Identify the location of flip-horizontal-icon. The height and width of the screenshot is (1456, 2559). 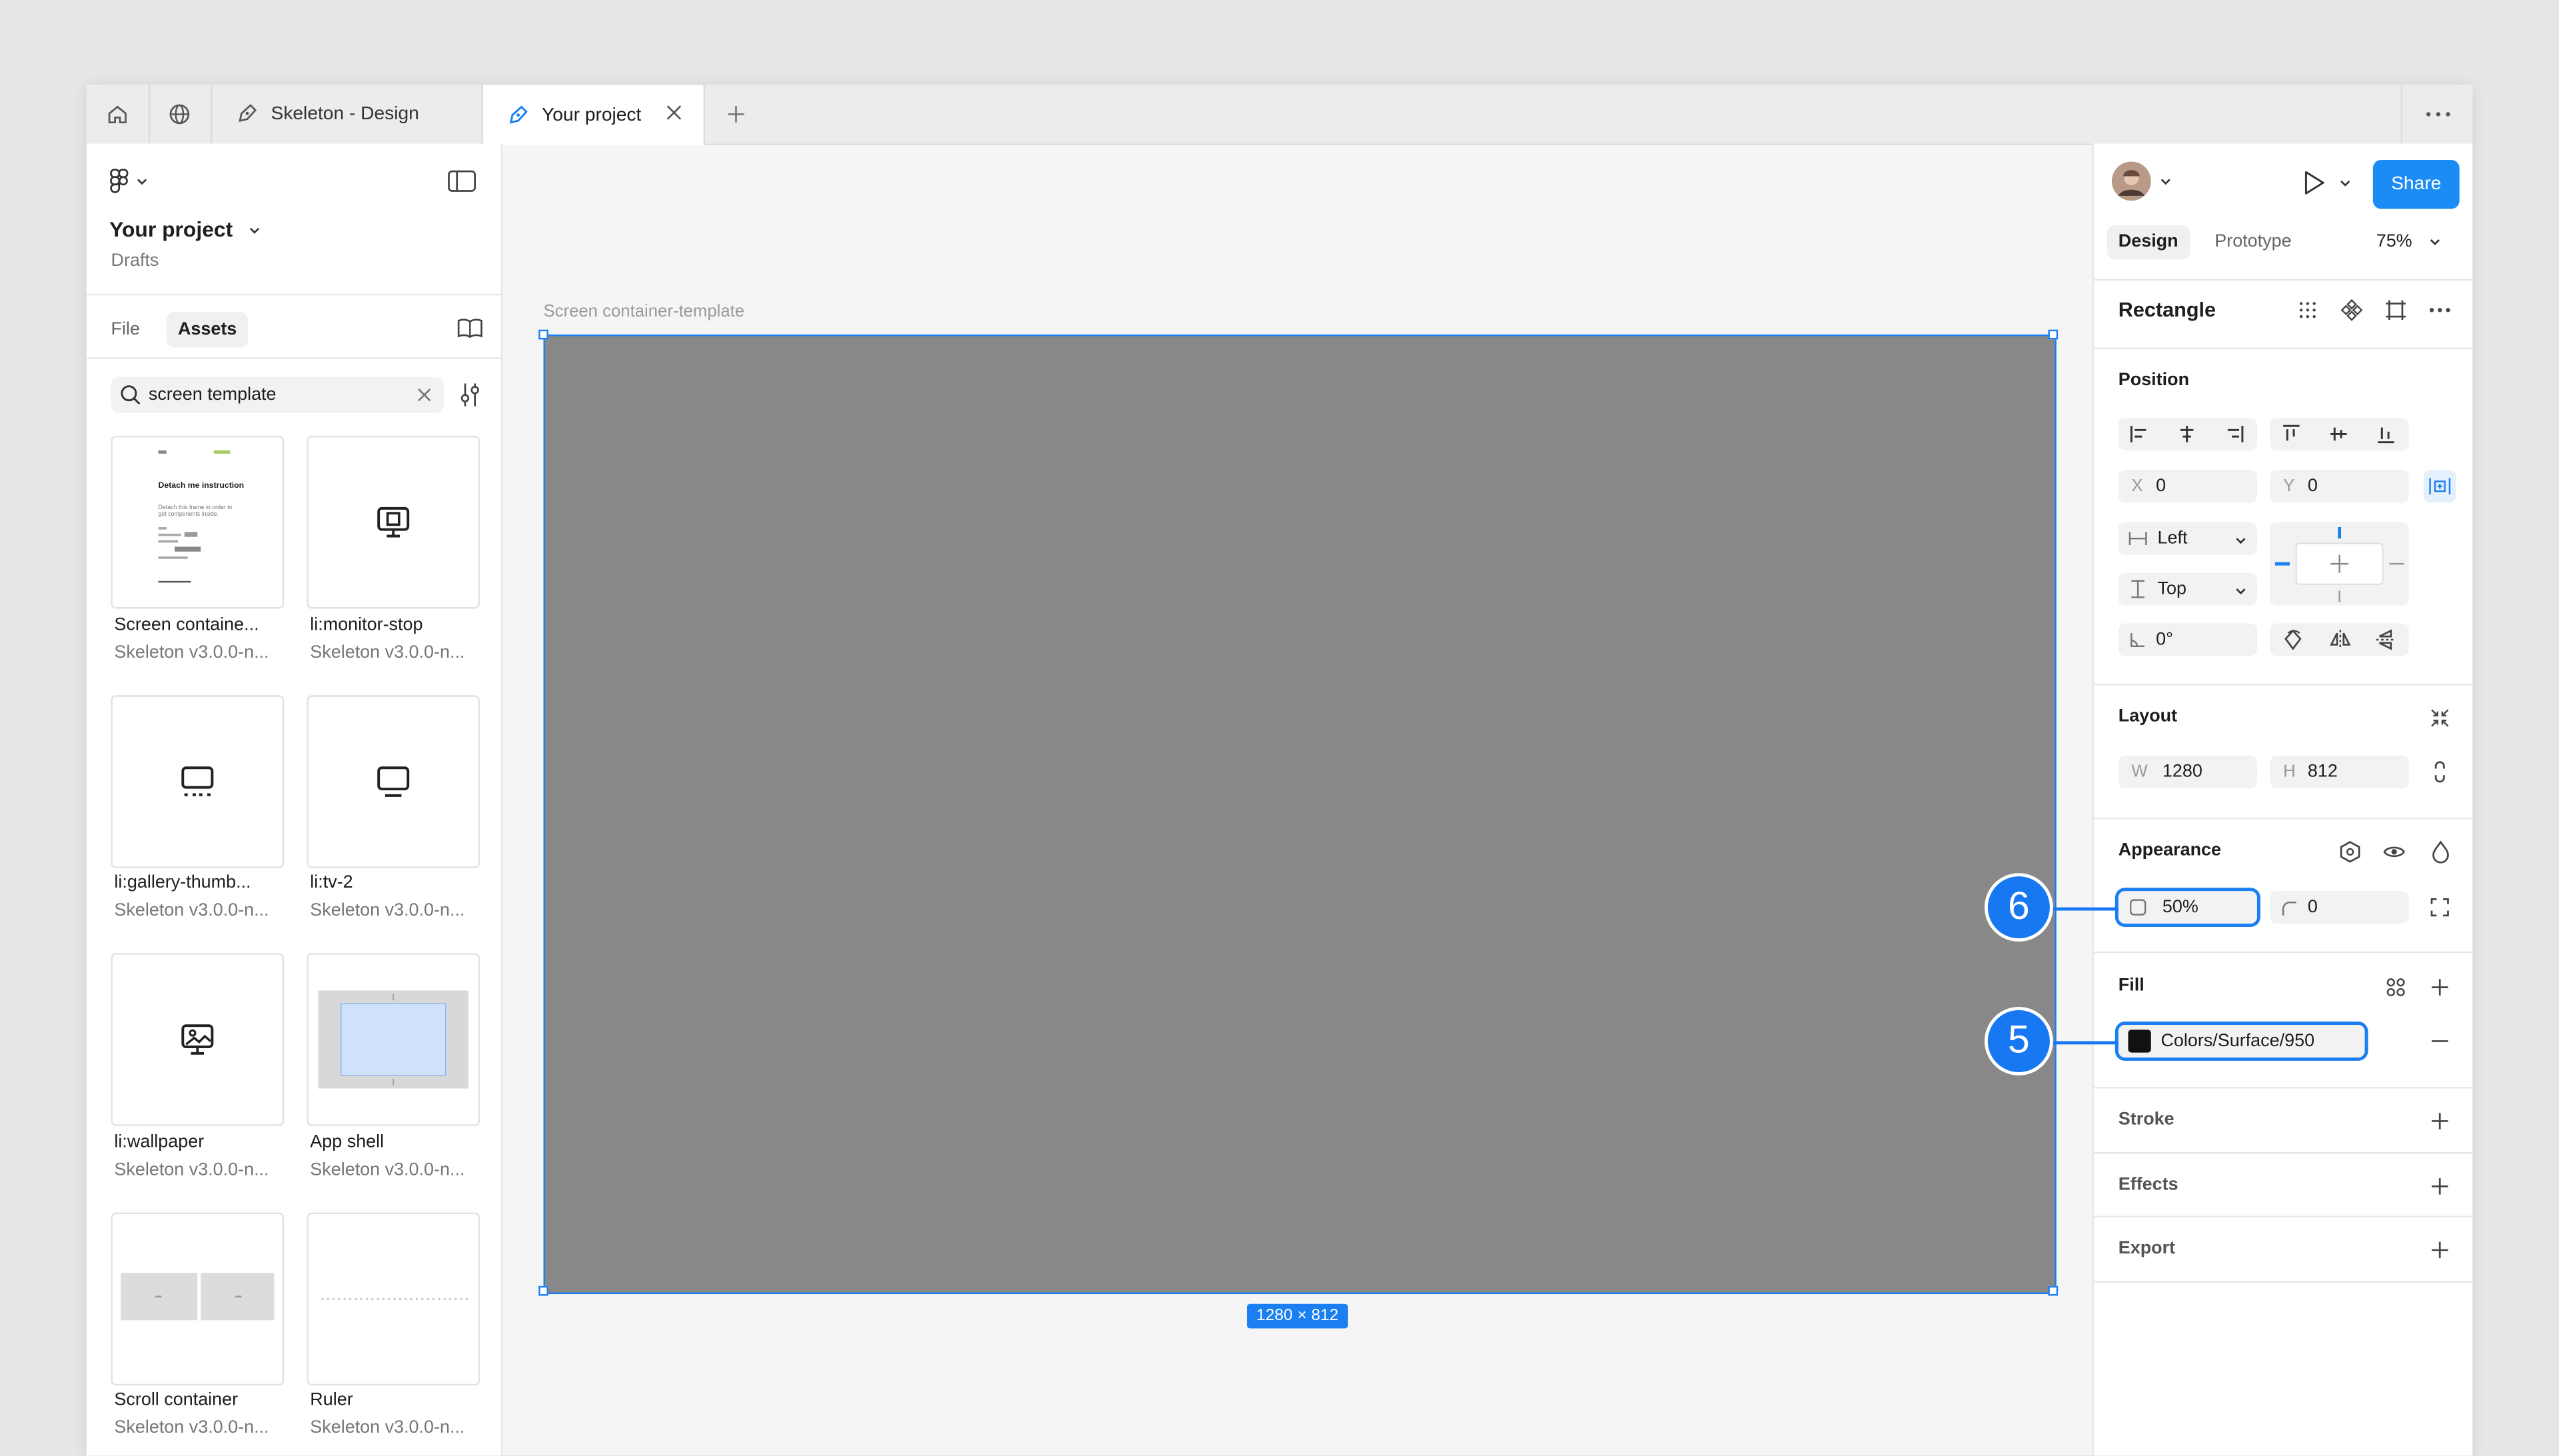
(2340, 639).